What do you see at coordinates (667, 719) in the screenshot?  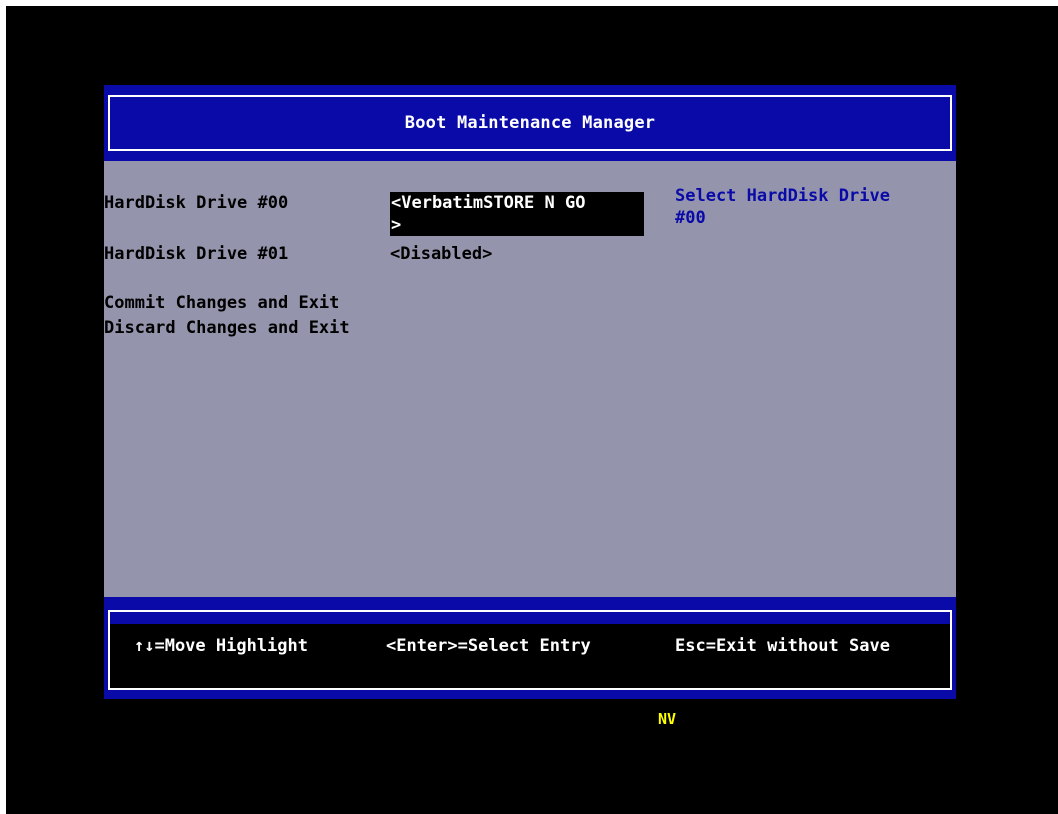 I see `status-tag: NV` at bounding box center [667, 719].